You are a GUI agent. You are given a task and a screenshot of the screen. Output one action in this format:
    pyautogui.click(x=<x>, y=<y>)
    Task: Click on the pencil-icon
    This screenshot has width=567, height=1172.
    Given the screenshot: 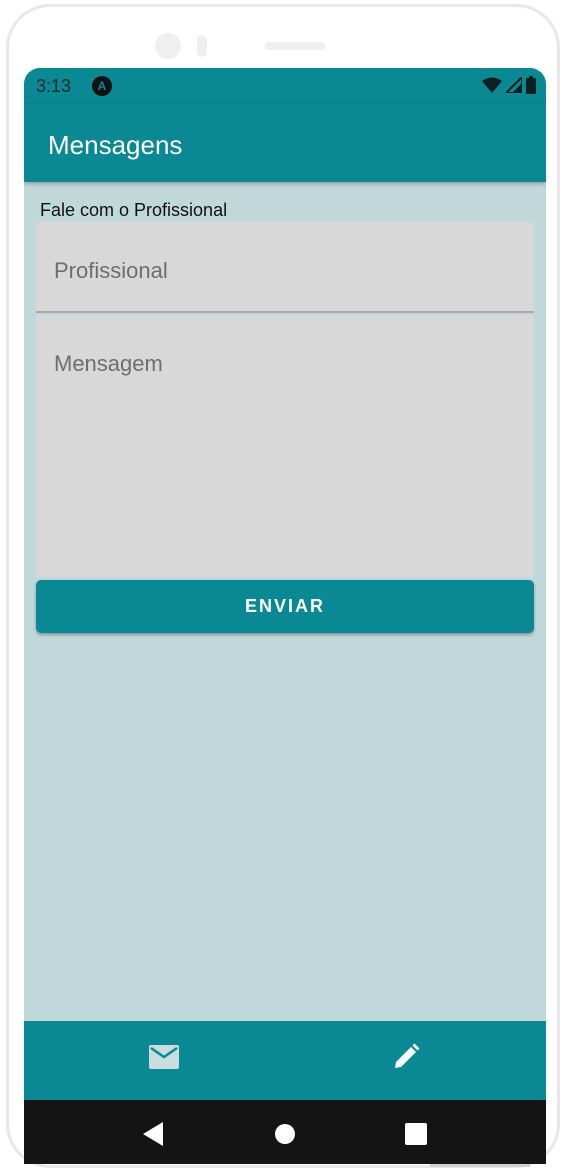 What is the action you would take?
    pyautogui.click(x=407, y=1055)
    